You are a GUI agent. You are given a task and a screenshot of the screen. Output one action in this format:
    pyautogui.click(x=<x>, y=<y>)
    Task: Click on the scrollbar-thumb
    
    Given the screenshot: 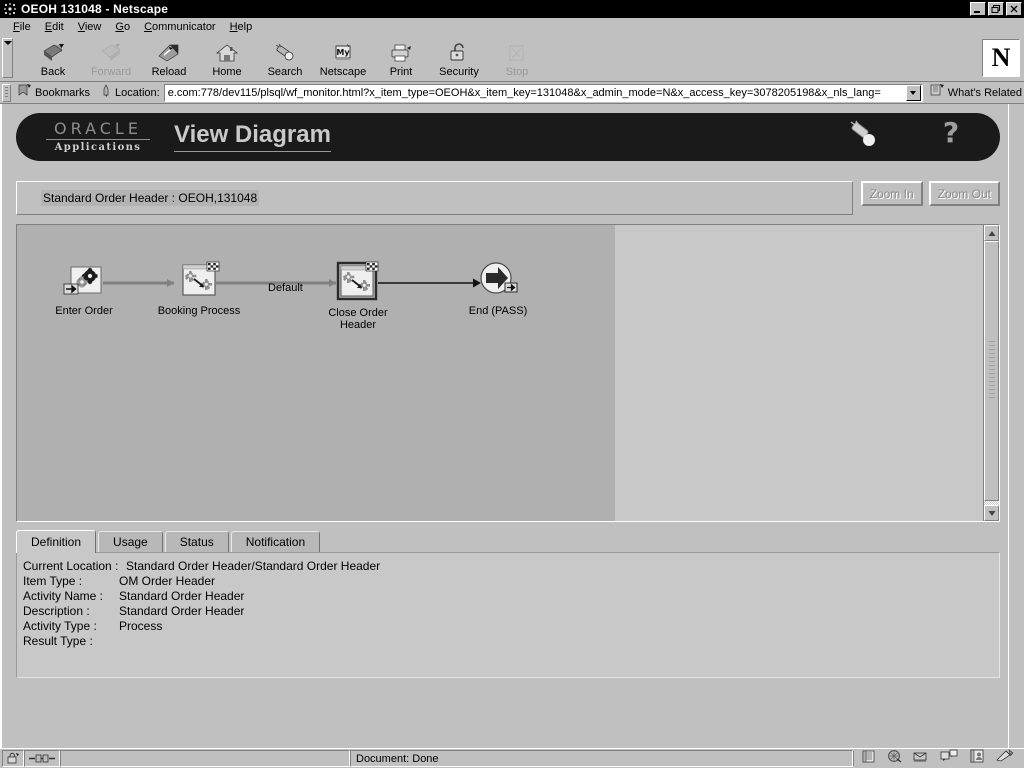 What is the action you would take?
    pyautogui.click(x=991, y=371)
    